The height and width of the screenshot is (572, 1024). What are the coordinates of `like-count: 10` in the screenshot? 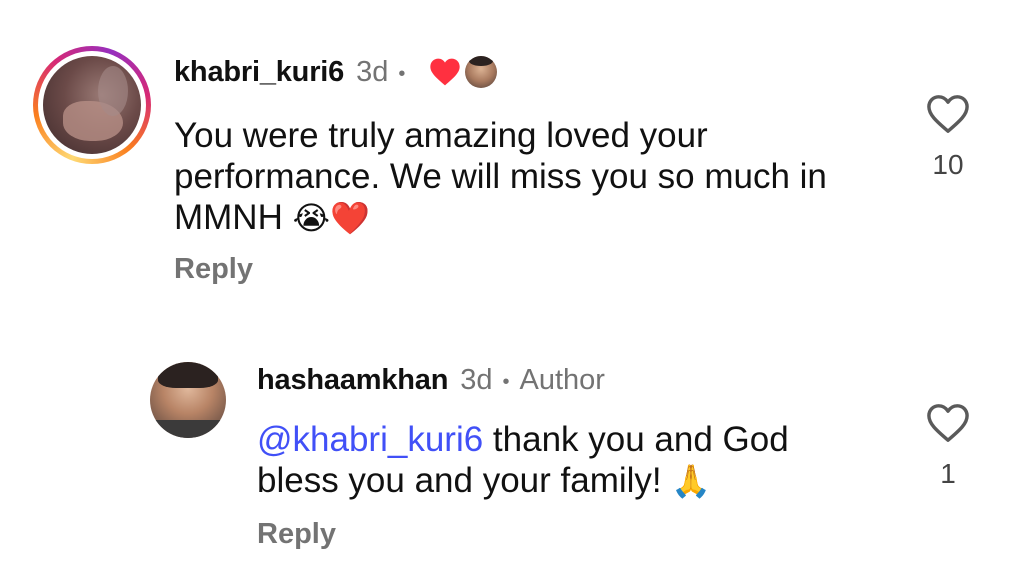 It's located at (948, 164).